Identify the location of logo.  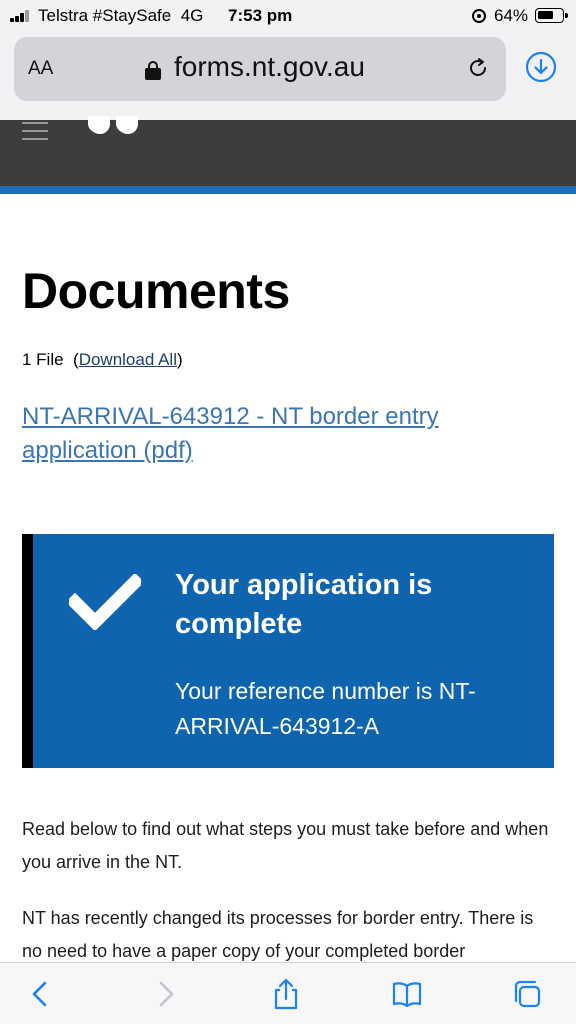
(115, 125).